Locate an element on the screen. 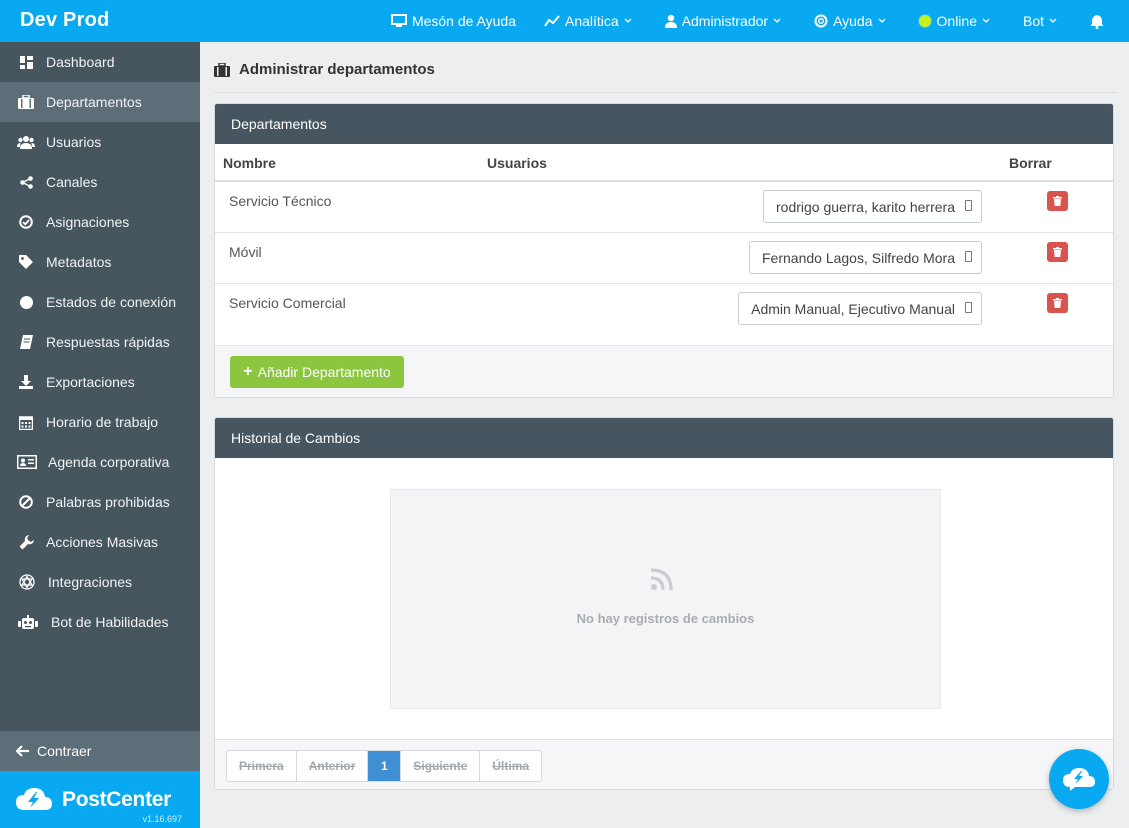 Image resolution: width=1129 pixels, height=828 pixels. department-users-select: Admin Manual, Ejecutivo Manual is located at coordinates (860, 308).